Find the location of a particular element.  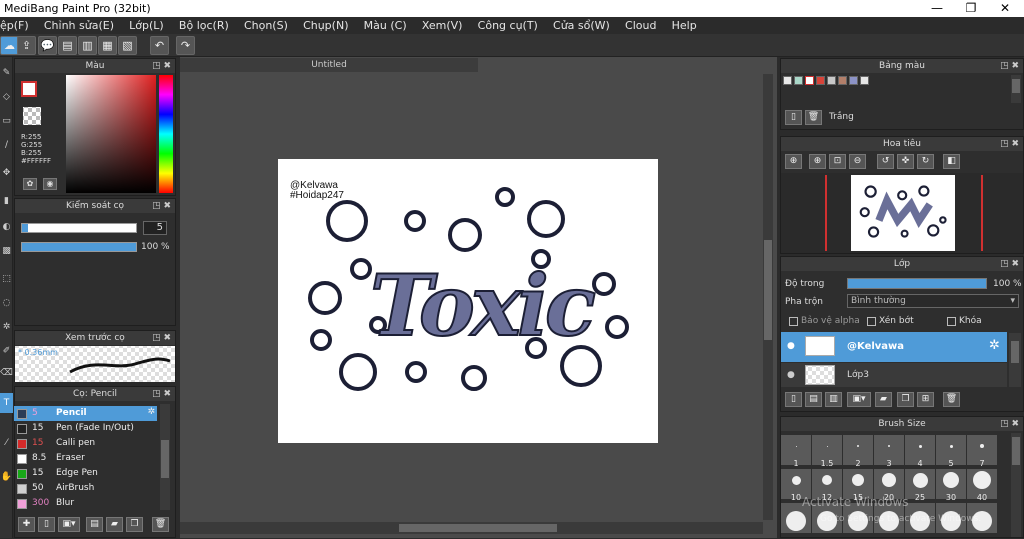

menu-snap: Chụp(N) is located at coordinates (325, 24).